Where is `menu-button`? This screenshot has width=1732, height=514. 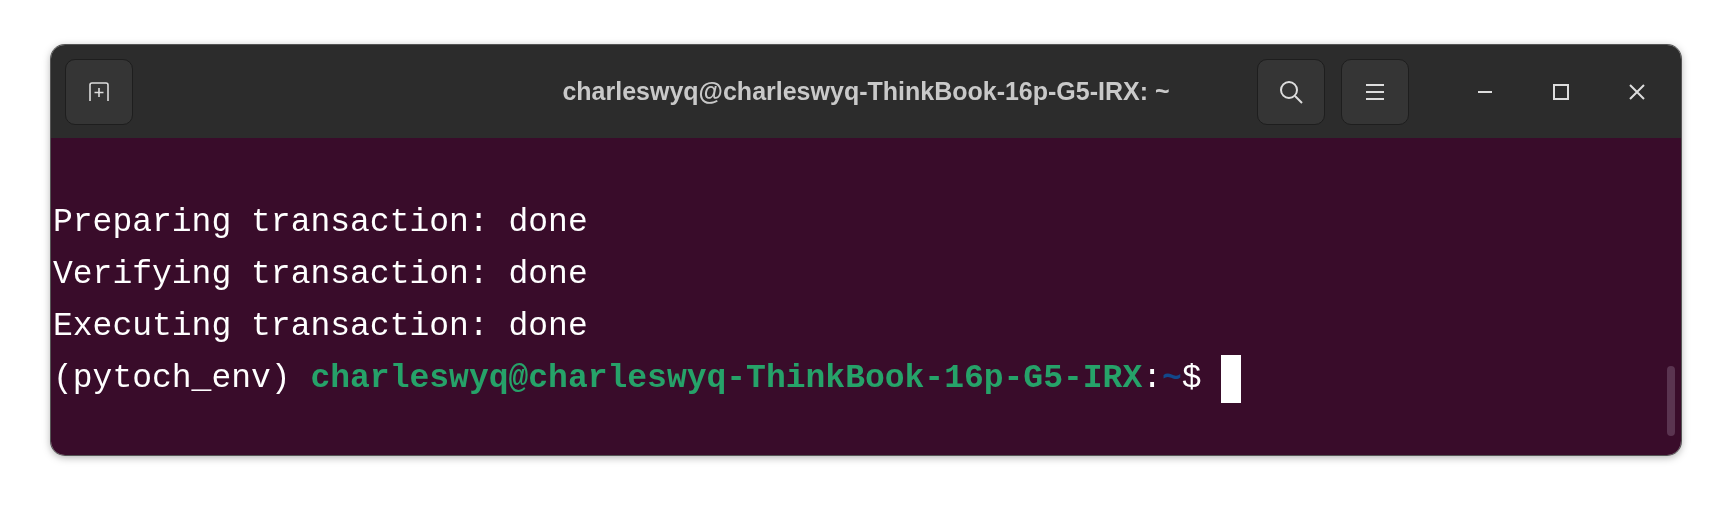
menu-button is located at coordinates (1375, 91).